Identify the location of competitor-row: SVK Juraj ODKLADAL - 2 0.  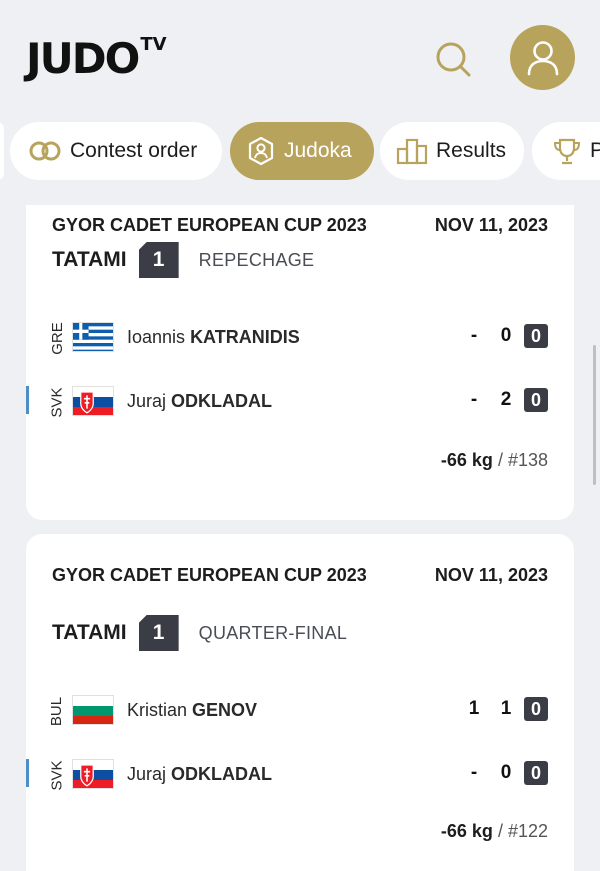
(300, 402).